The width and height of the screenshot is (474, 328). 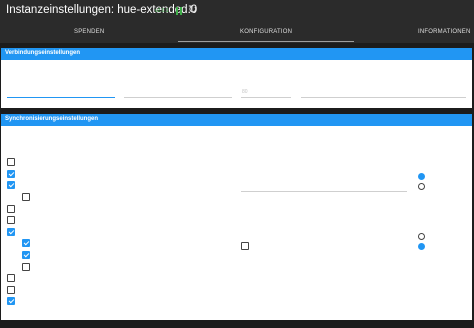 I want to click on bottom-bar, so click(x=237, y=325).